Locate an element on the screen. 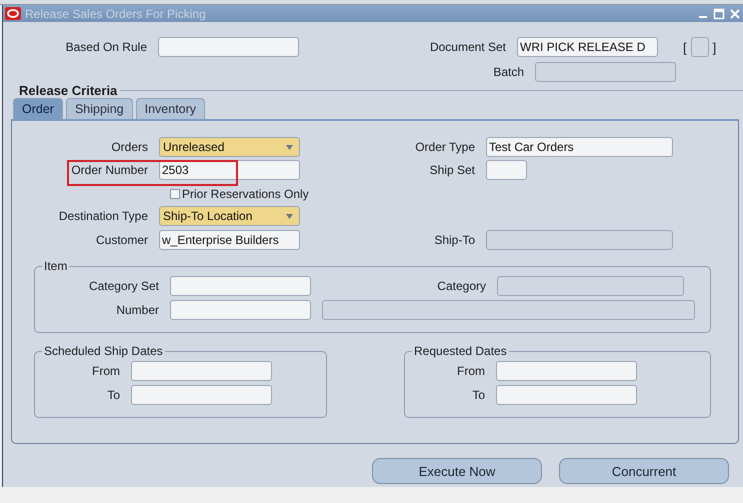 This screenshot has width=743, height=503. field-label: Category Set is located at coordinates (124, 286).